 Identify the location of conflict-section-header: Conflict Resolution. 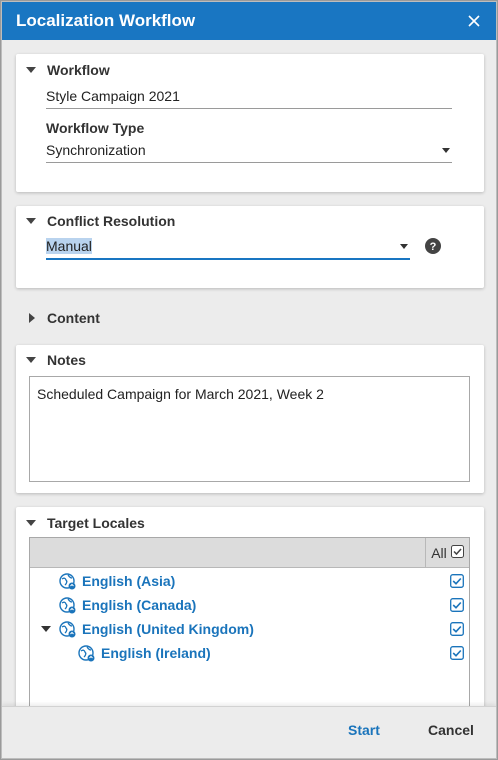
(100, 221).